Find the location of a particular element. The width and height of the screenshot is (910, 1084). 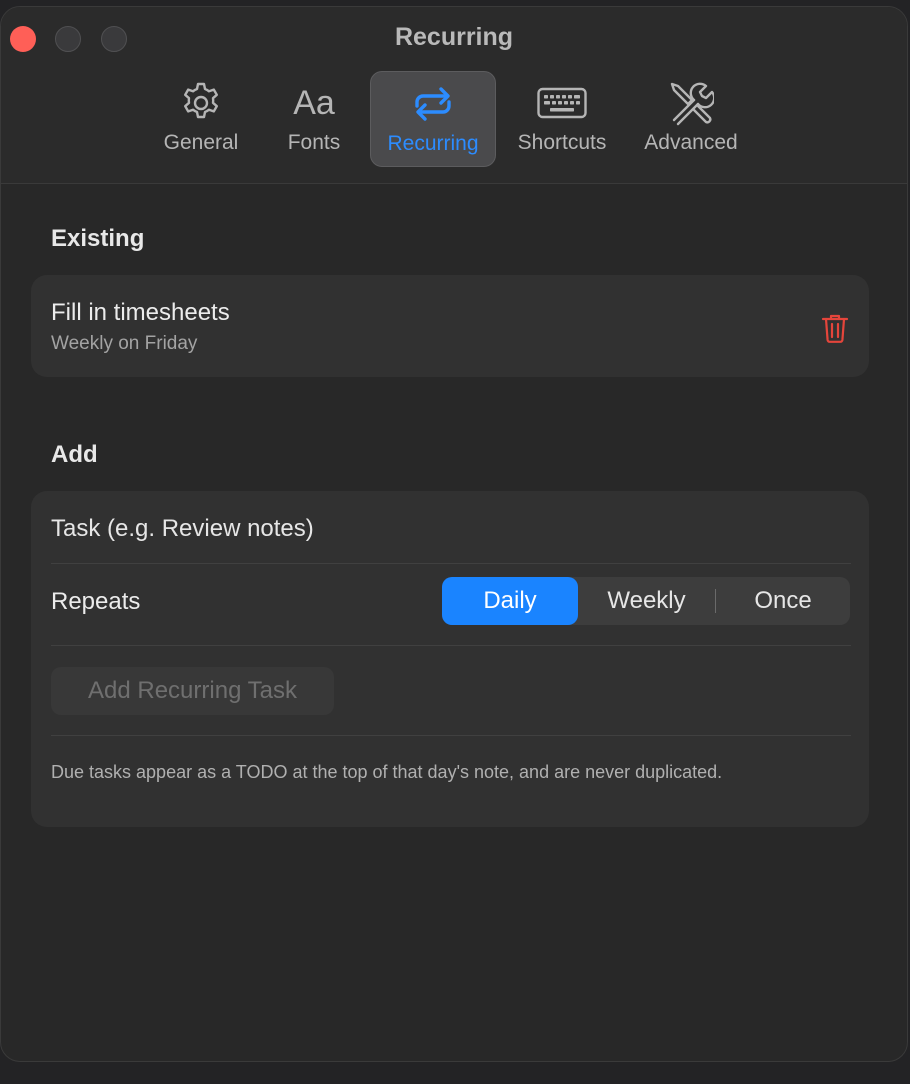

repeat-option-weekly: Weekly is located at coordinates (646, 601).